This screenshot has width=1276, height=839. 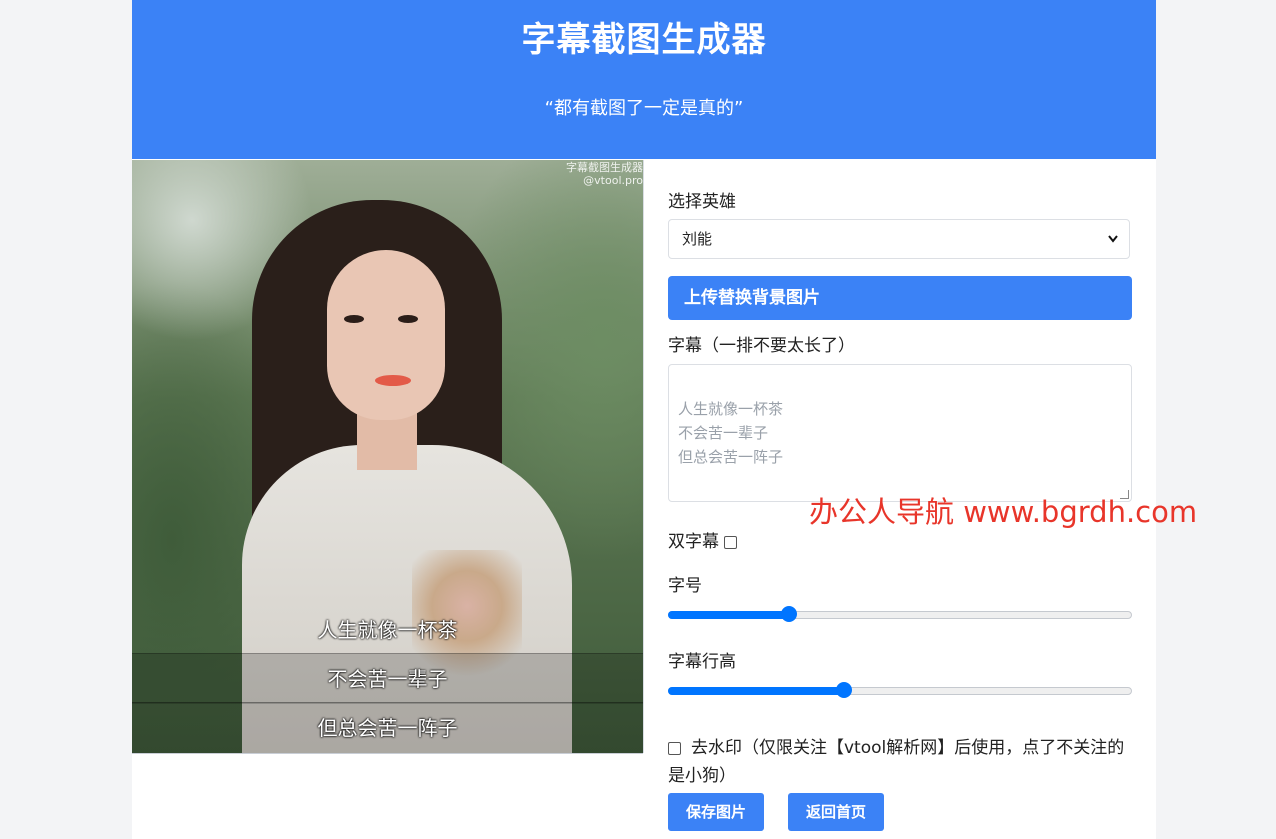 What do you see at coordinates (899, 239) in the screenshot?
I see `hero-select: 刘能` at bounding box center [899, 239].